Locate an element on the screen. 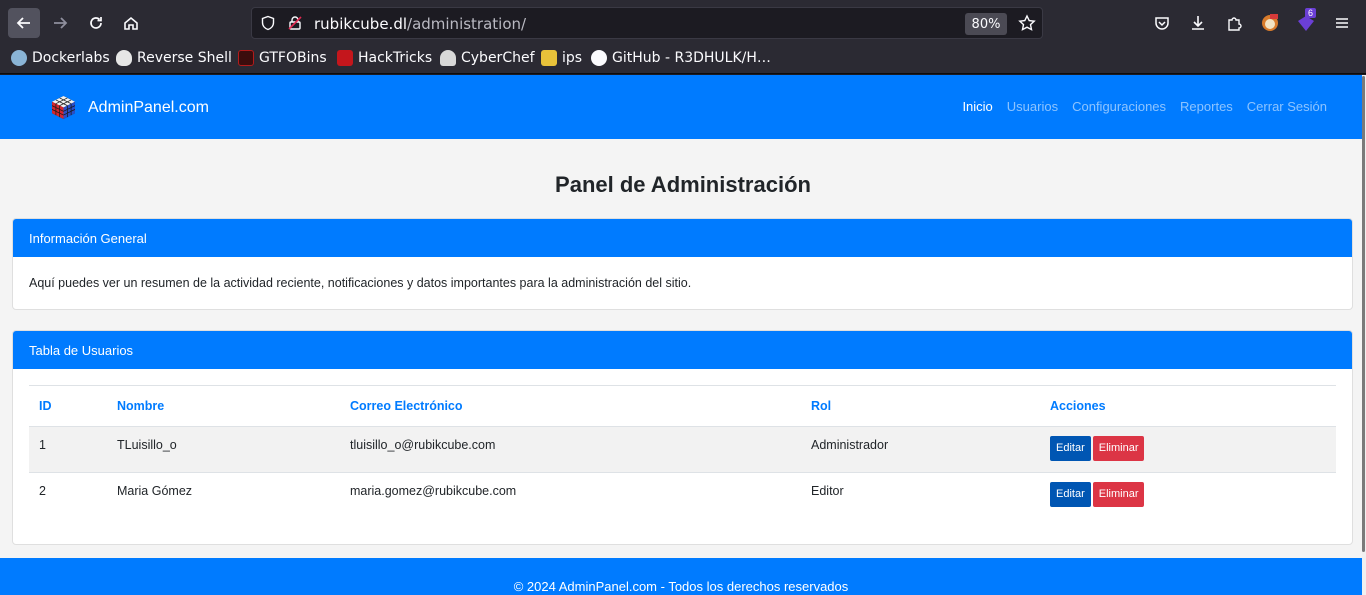  chef-icon is located at coordinates (448, 58).